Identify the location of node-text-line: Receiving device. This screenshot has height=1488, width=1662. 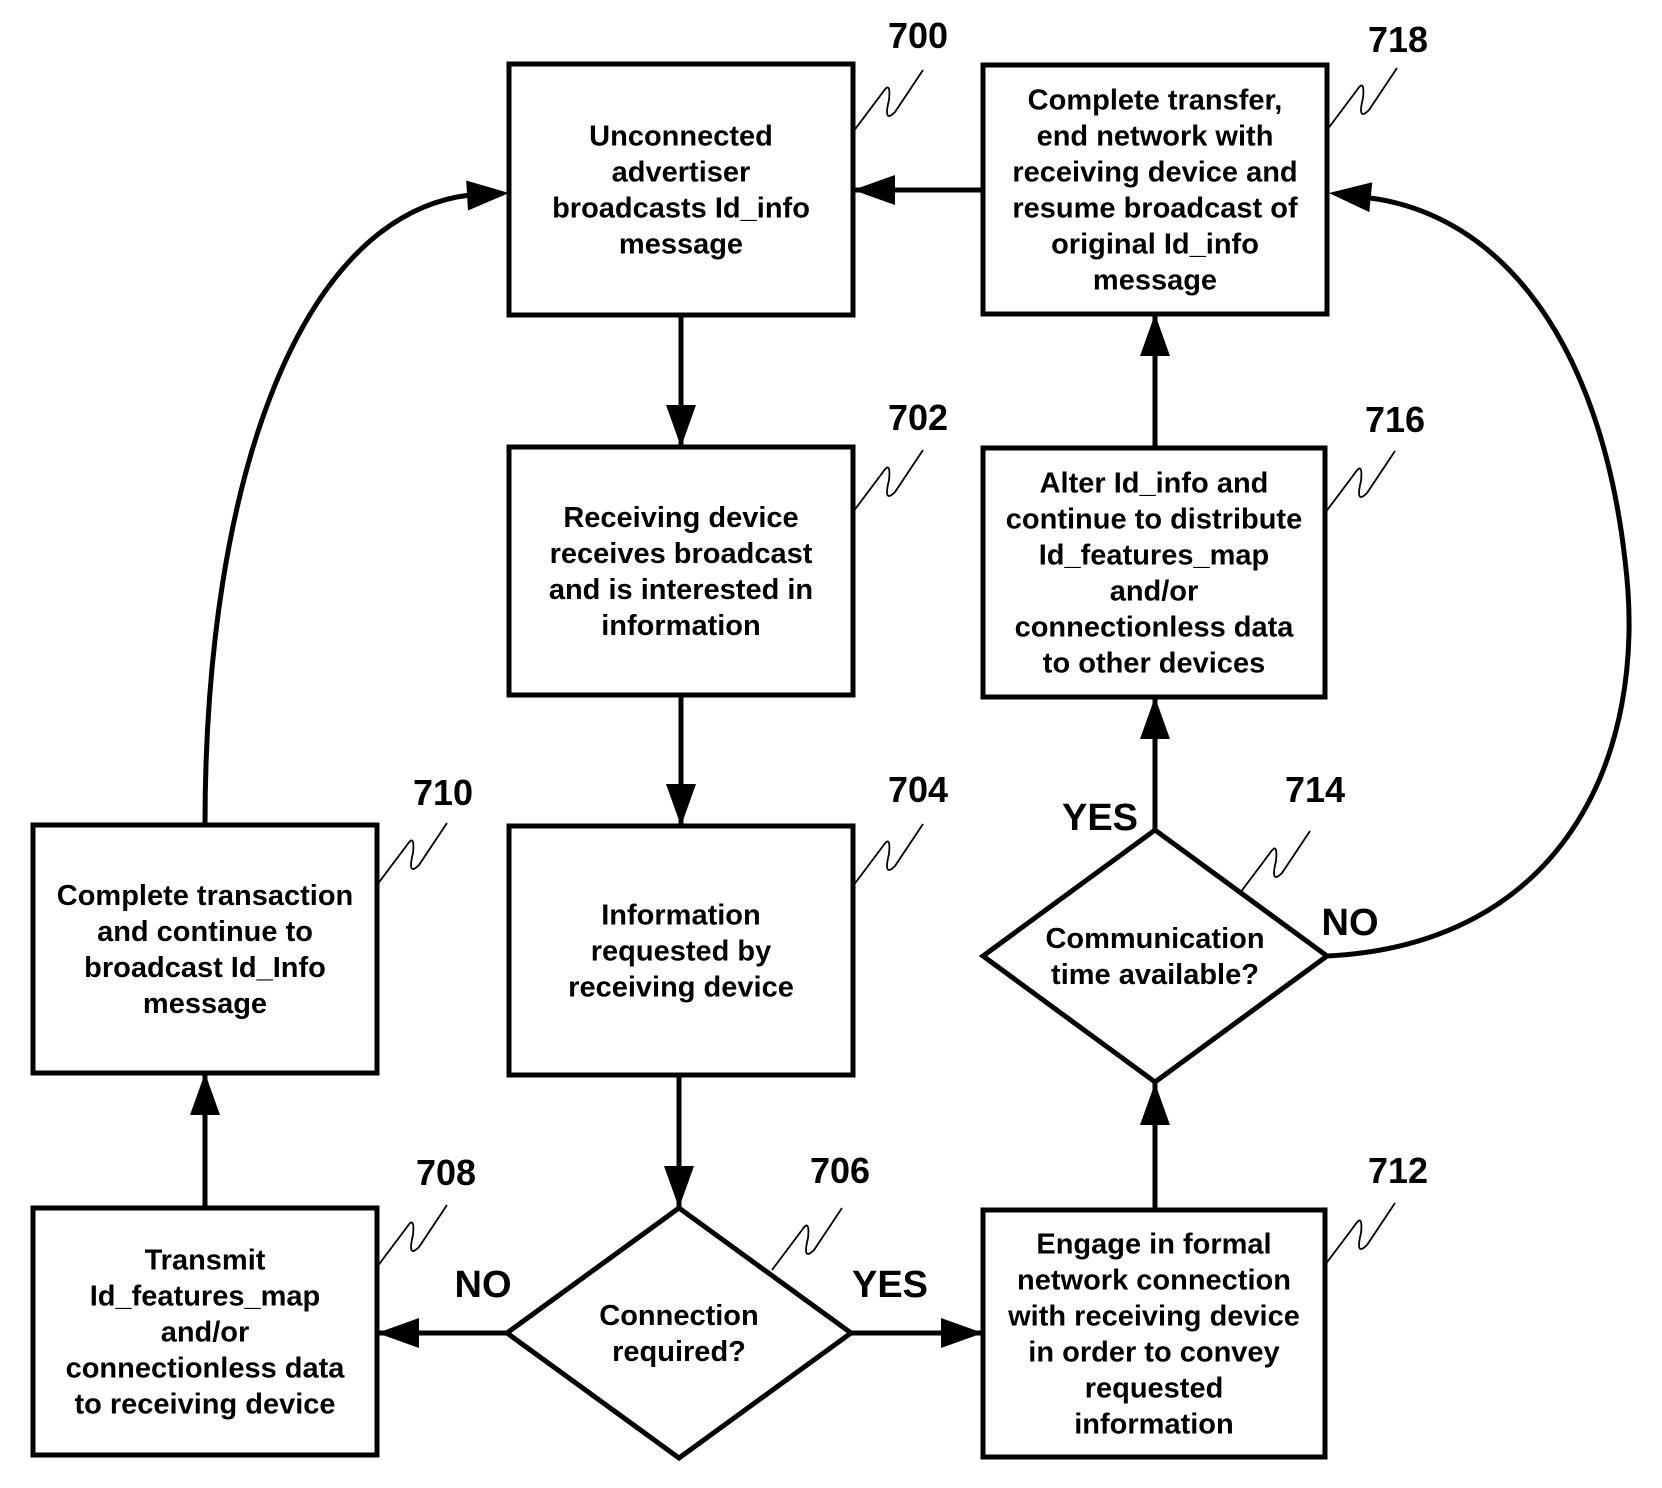
(680, 518).